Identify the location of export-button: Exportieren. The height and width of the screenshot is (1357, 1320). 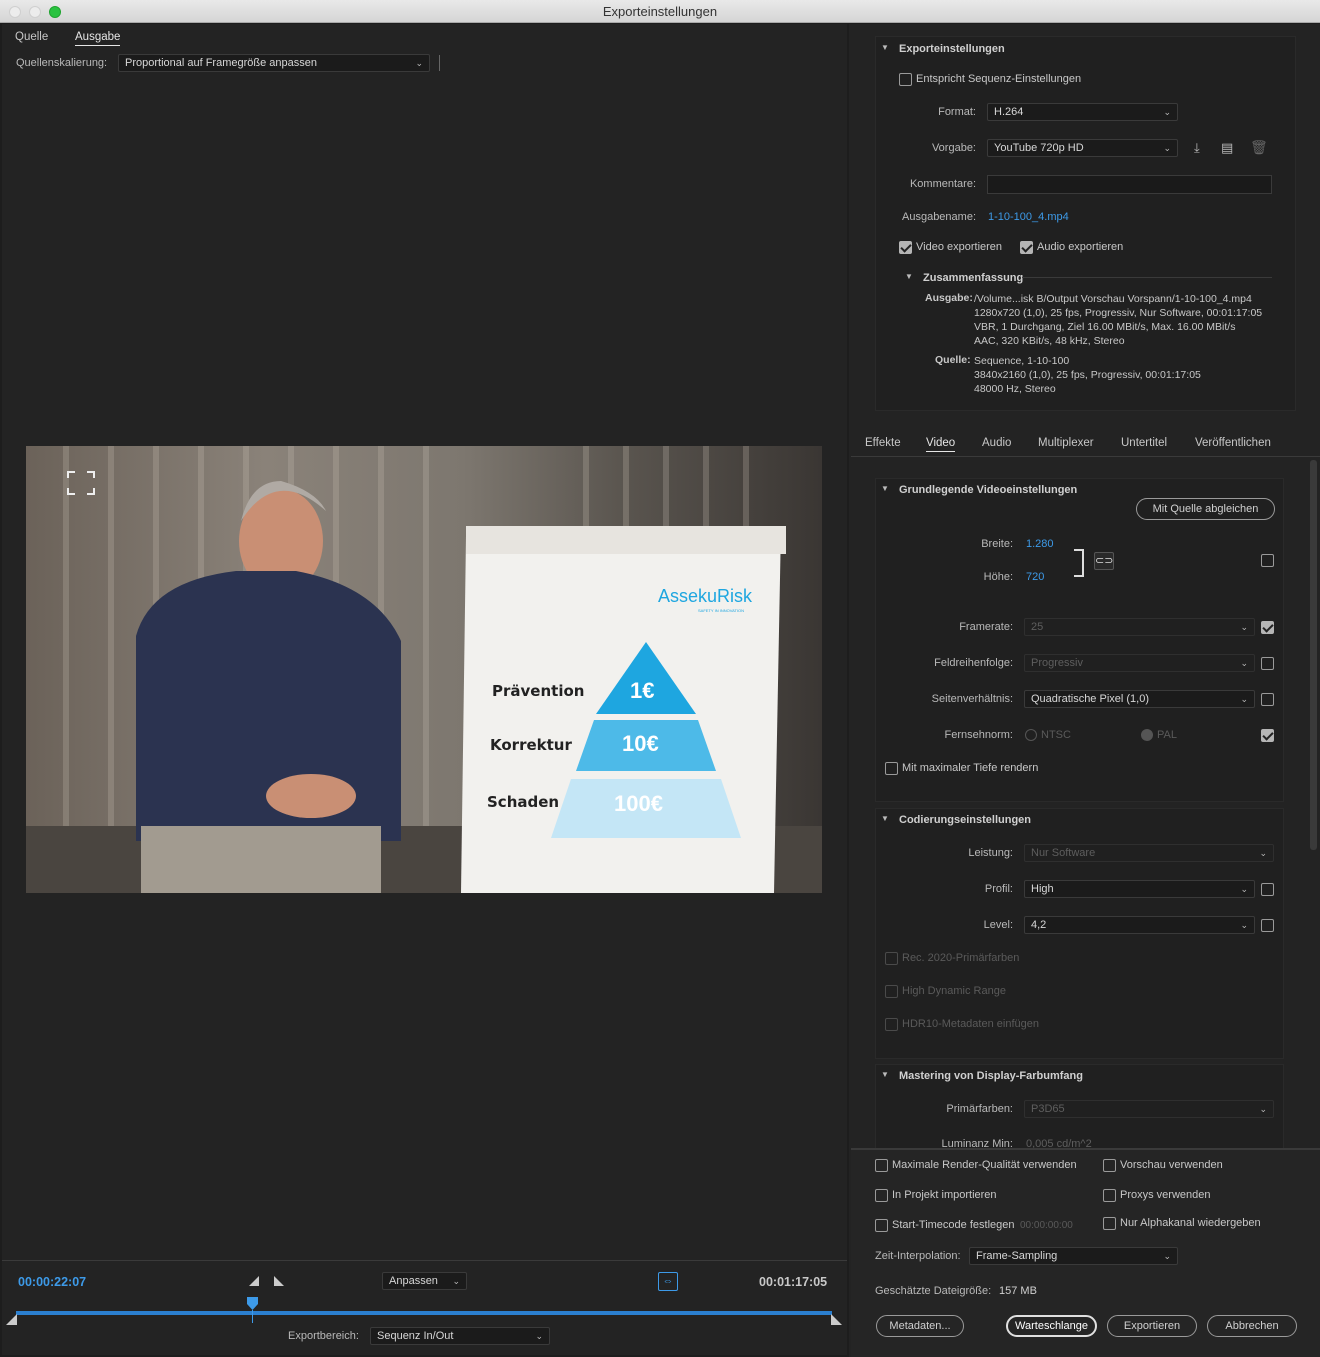
(1152, 1326).